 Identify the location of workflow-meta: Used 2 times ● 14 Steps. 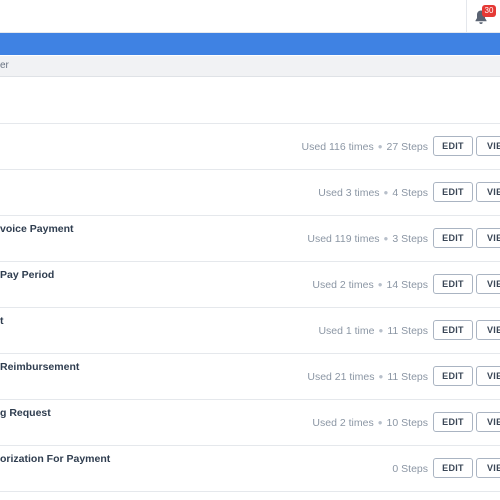
(370, 285).